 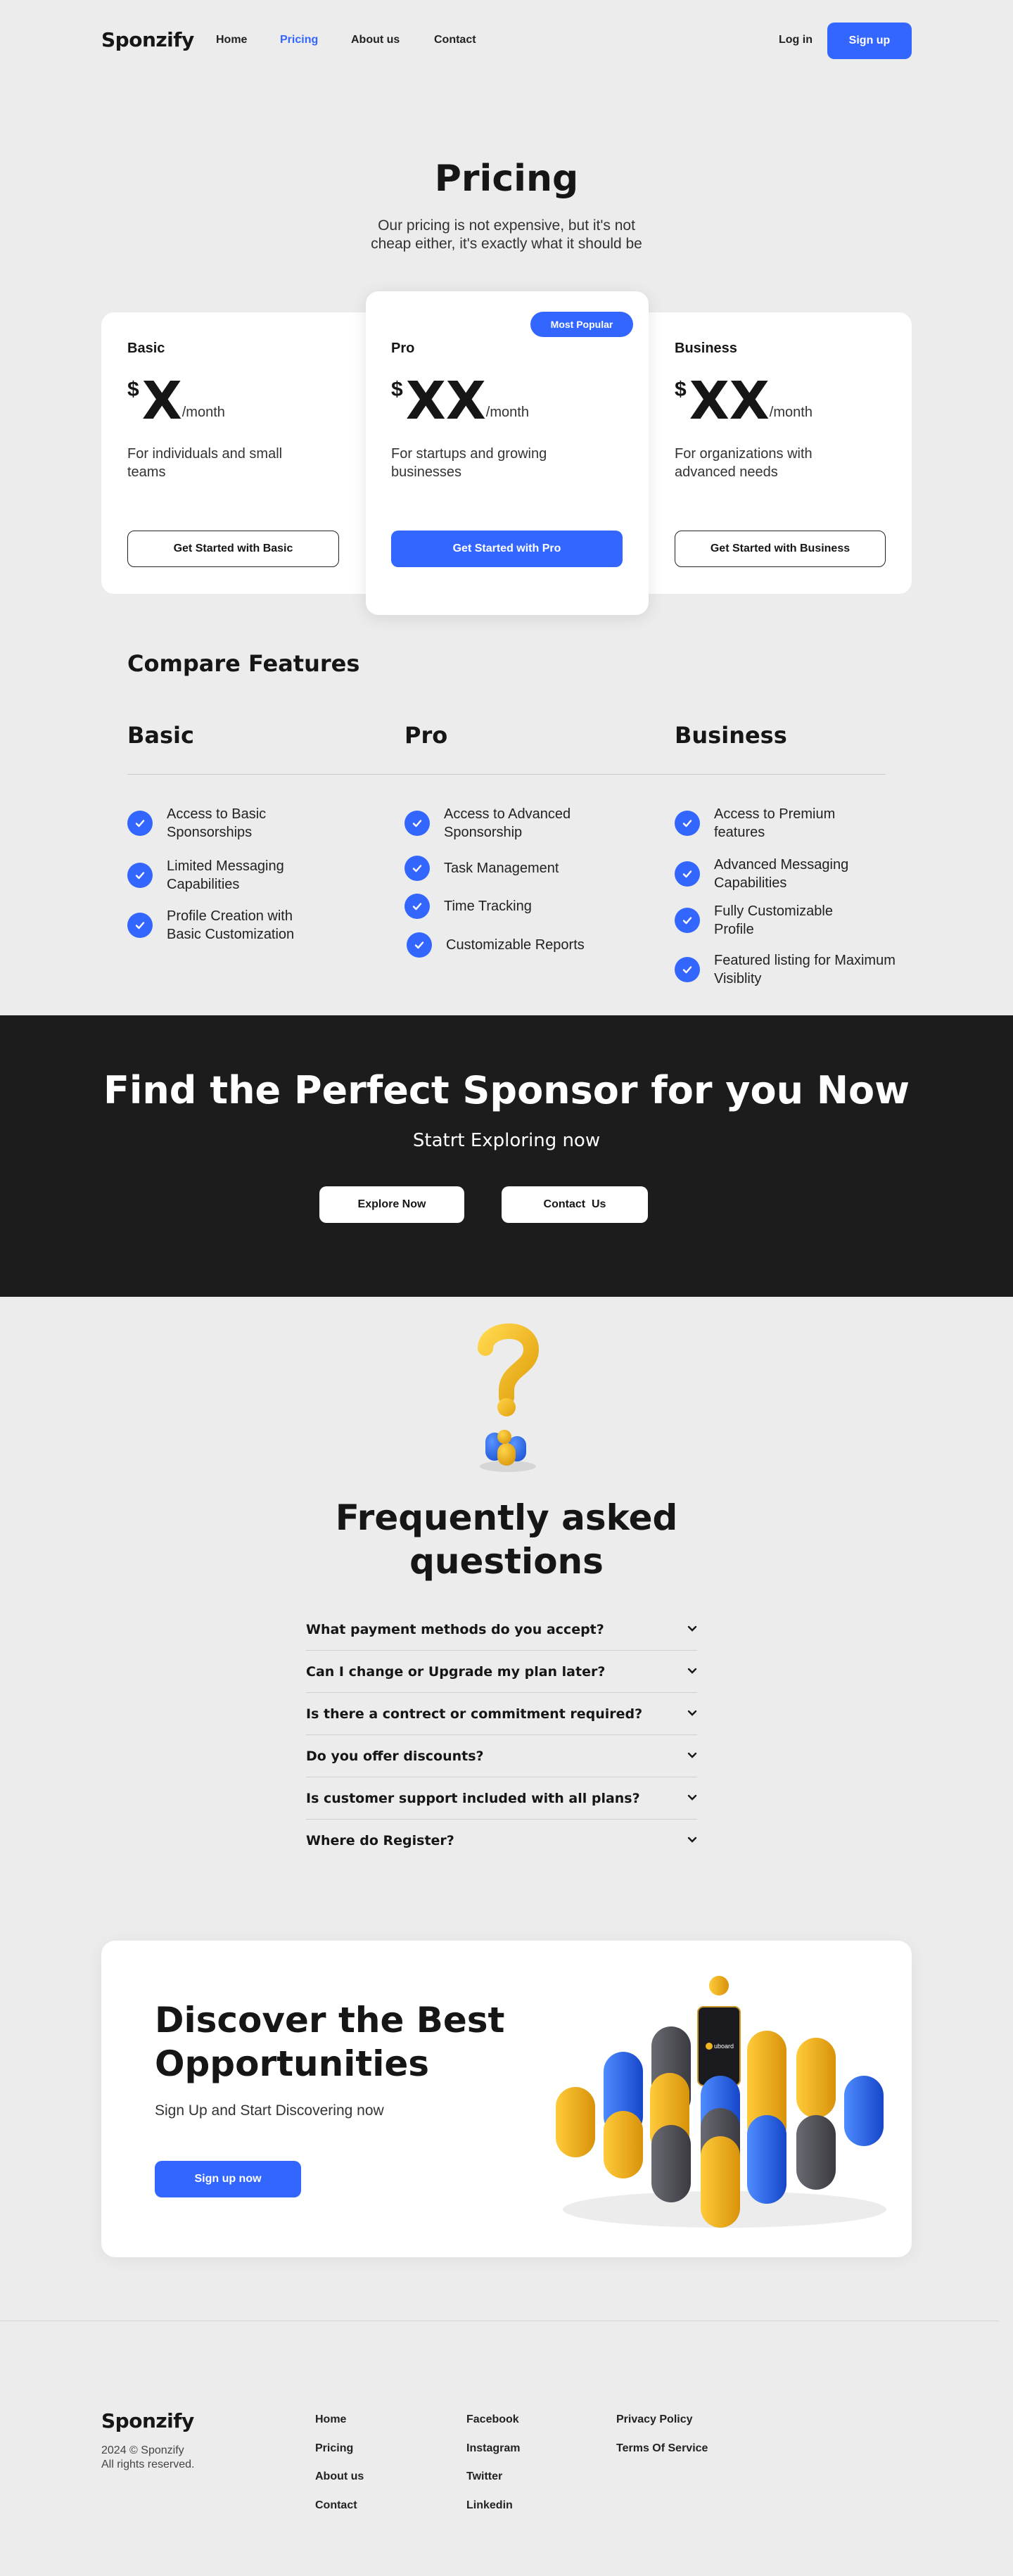 I want to click on feature-text: Visiblity, so click(x=738, y=978).